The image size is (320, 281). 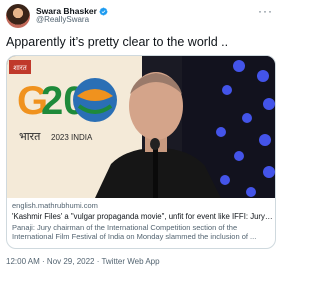 What do you see at coordinates (18, 16) in the screenshot?
I see `avatar` at bounding box center [18, 16].